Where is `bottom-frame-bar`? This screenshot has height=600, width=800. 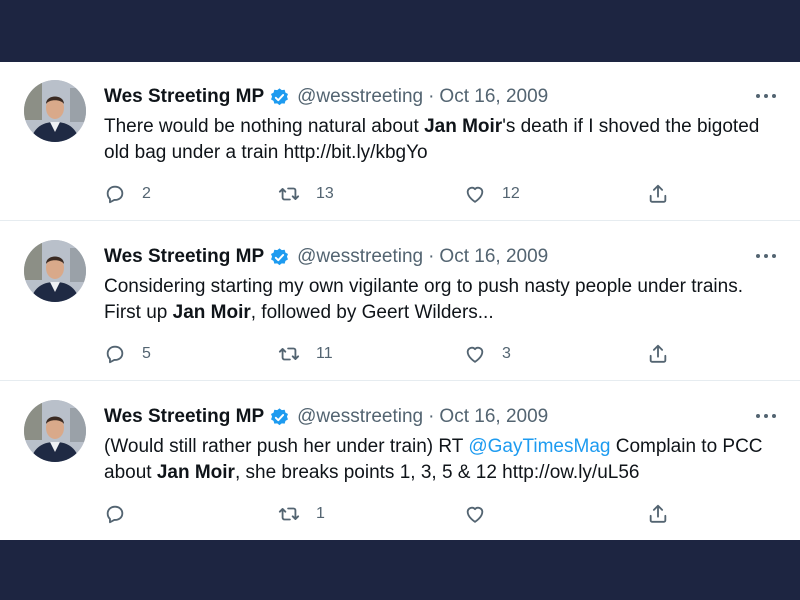
bottom-frame-bar is located at coordinates (400, 570).